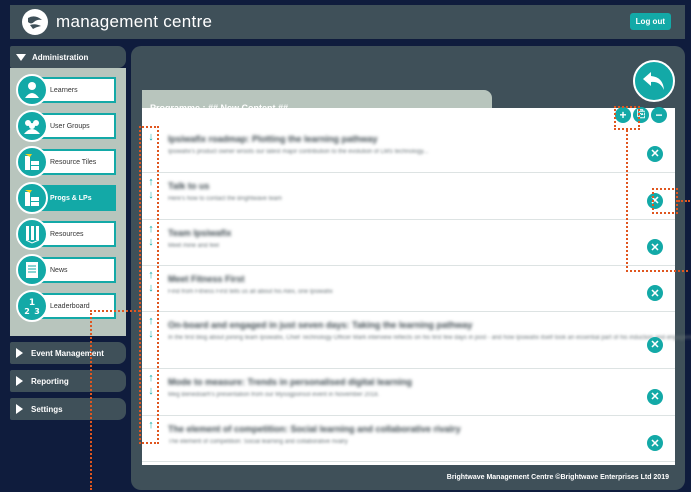 The height and width of the screenshot is (492, 691). Describe the element at coordinates (206, 279) in the screenshot. I see `content-title: Meet Fitness First` at that location.